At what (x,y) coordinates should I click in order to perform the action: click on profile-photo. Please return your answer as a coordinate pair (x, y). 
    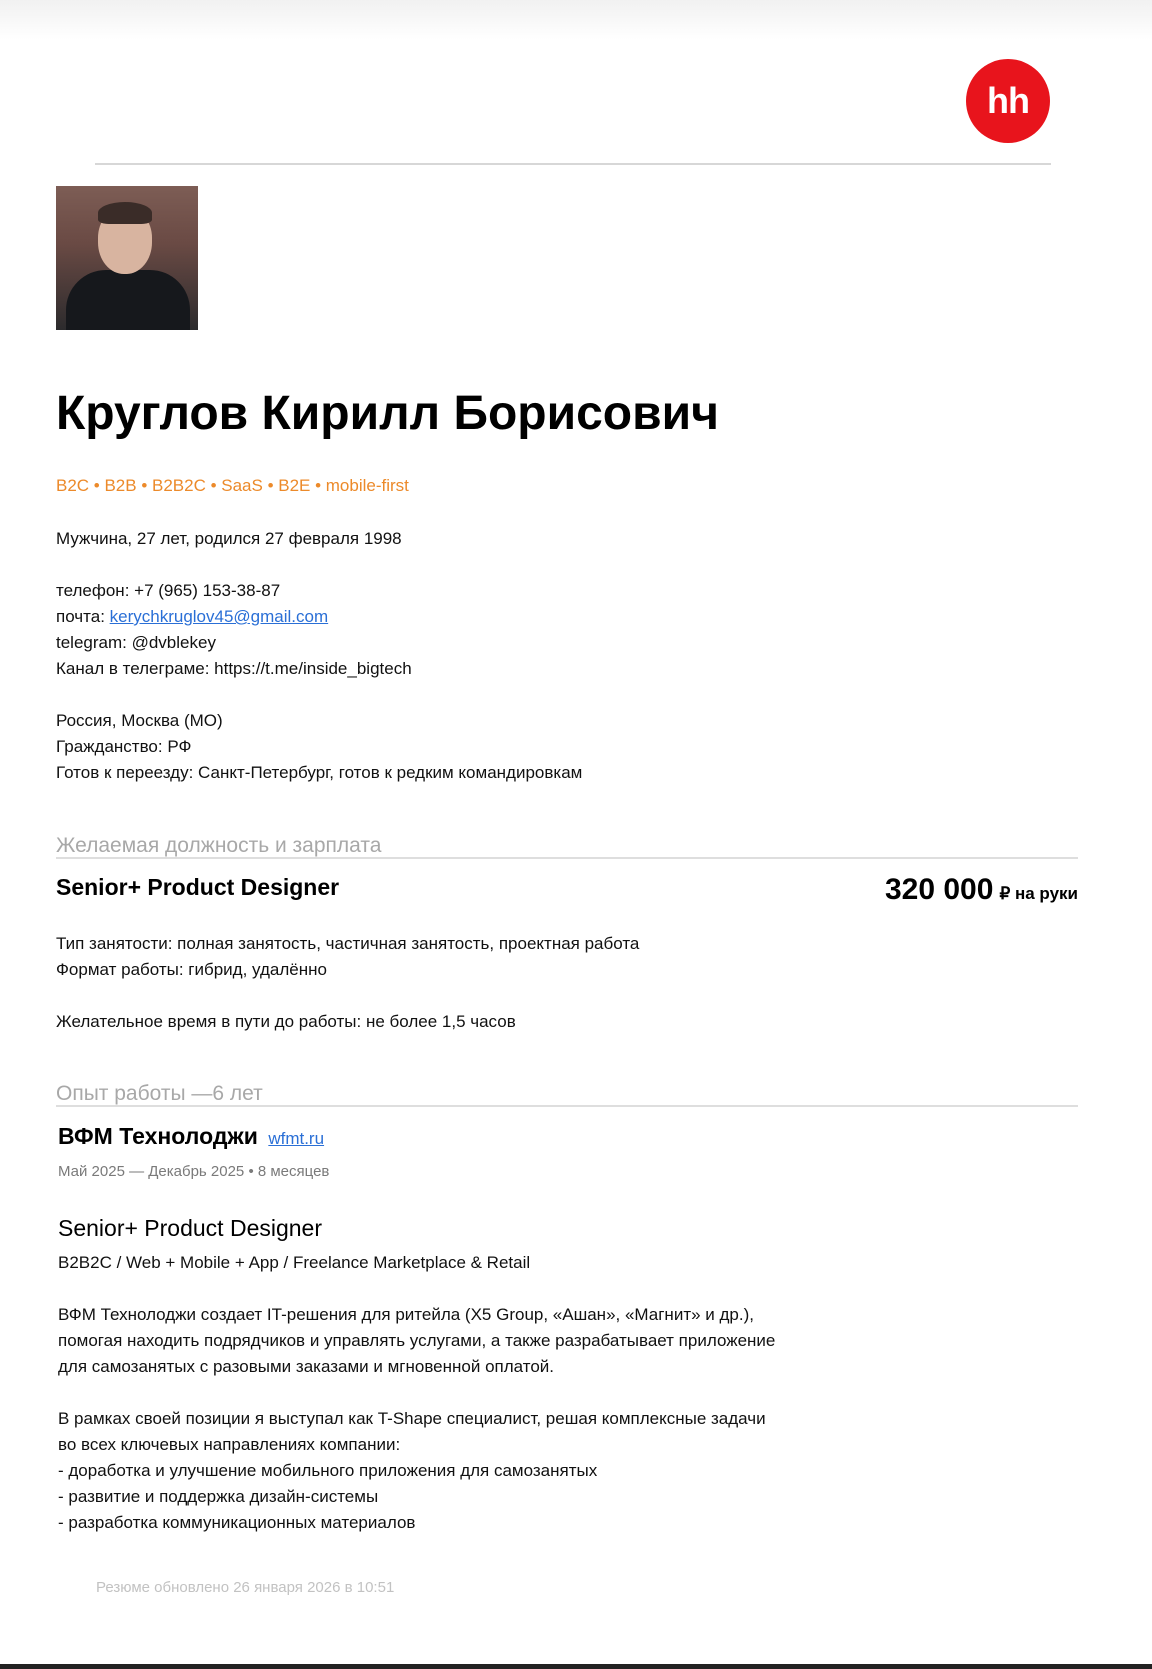
    Looking at the image, I should click on (127, 258).